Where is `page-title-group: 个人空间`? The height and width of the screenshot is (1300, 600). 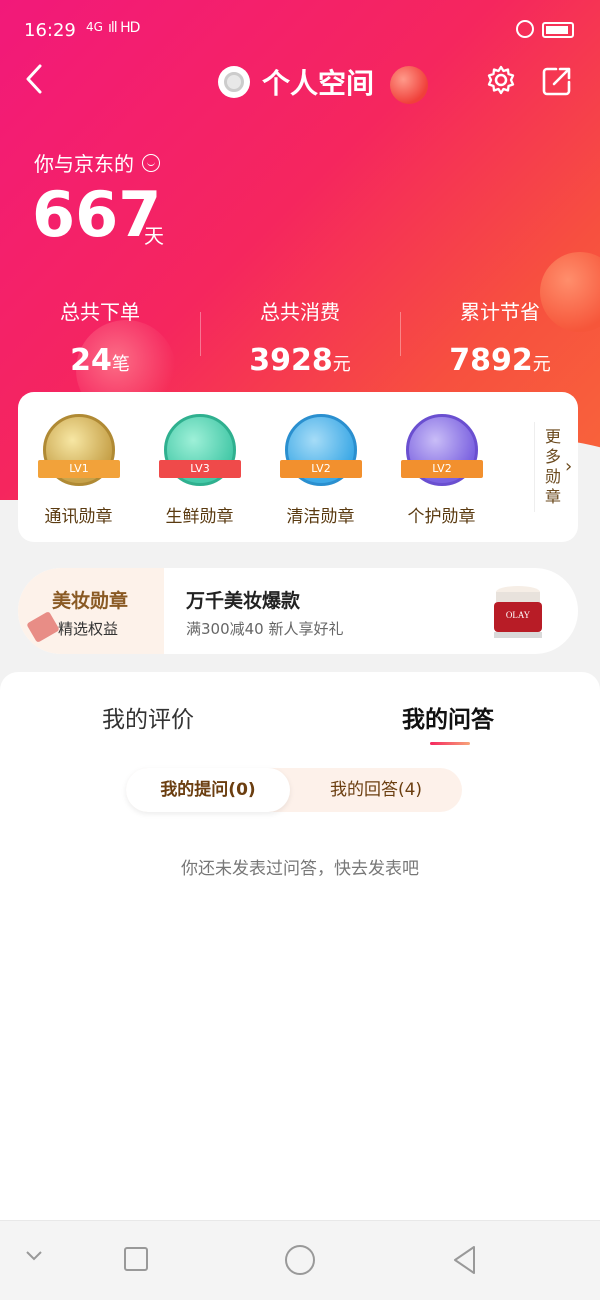
page-title-group: 个人空间 is located at coordinates (296, 82).